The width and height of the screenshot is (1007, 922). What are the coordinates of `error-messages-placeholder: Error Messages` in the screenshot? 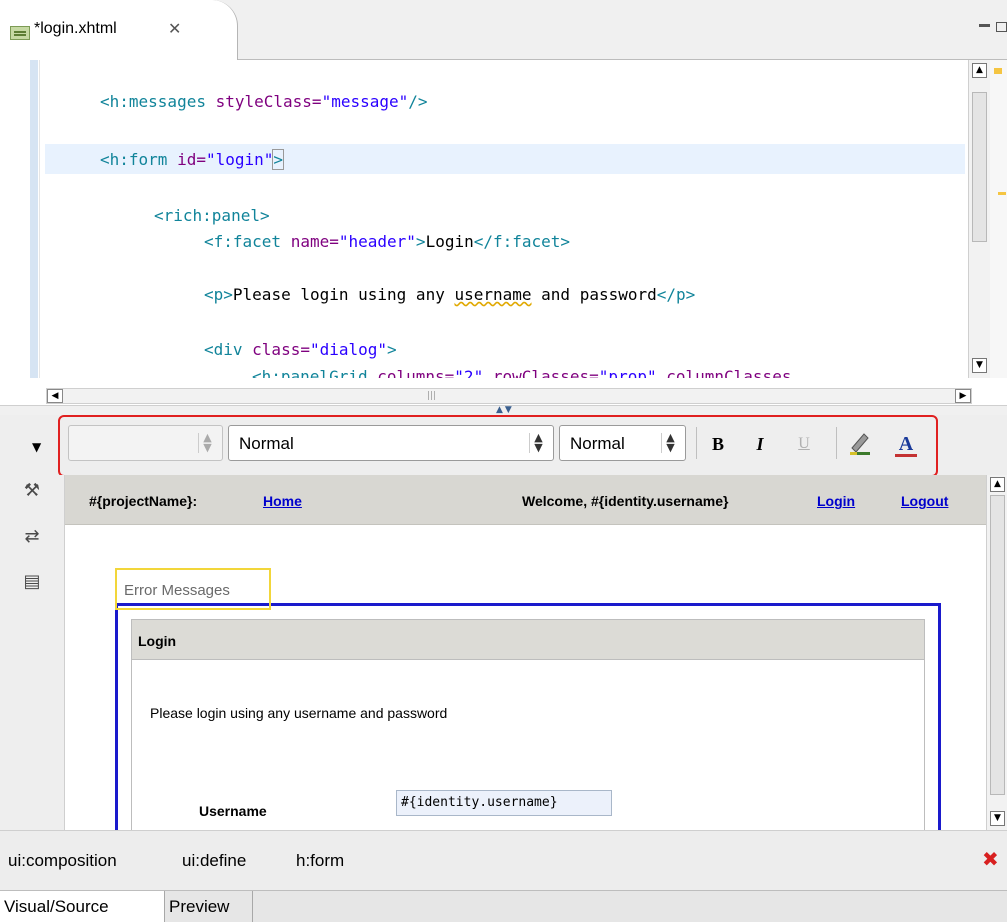 It's located at (193, 589).